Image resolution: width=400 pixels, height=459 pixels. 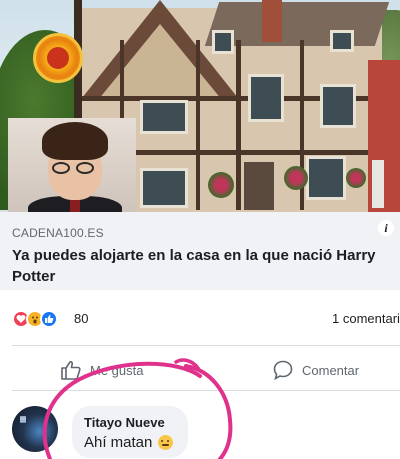 I want to click on like-button: Me gusta, so click(x=101, y=370).